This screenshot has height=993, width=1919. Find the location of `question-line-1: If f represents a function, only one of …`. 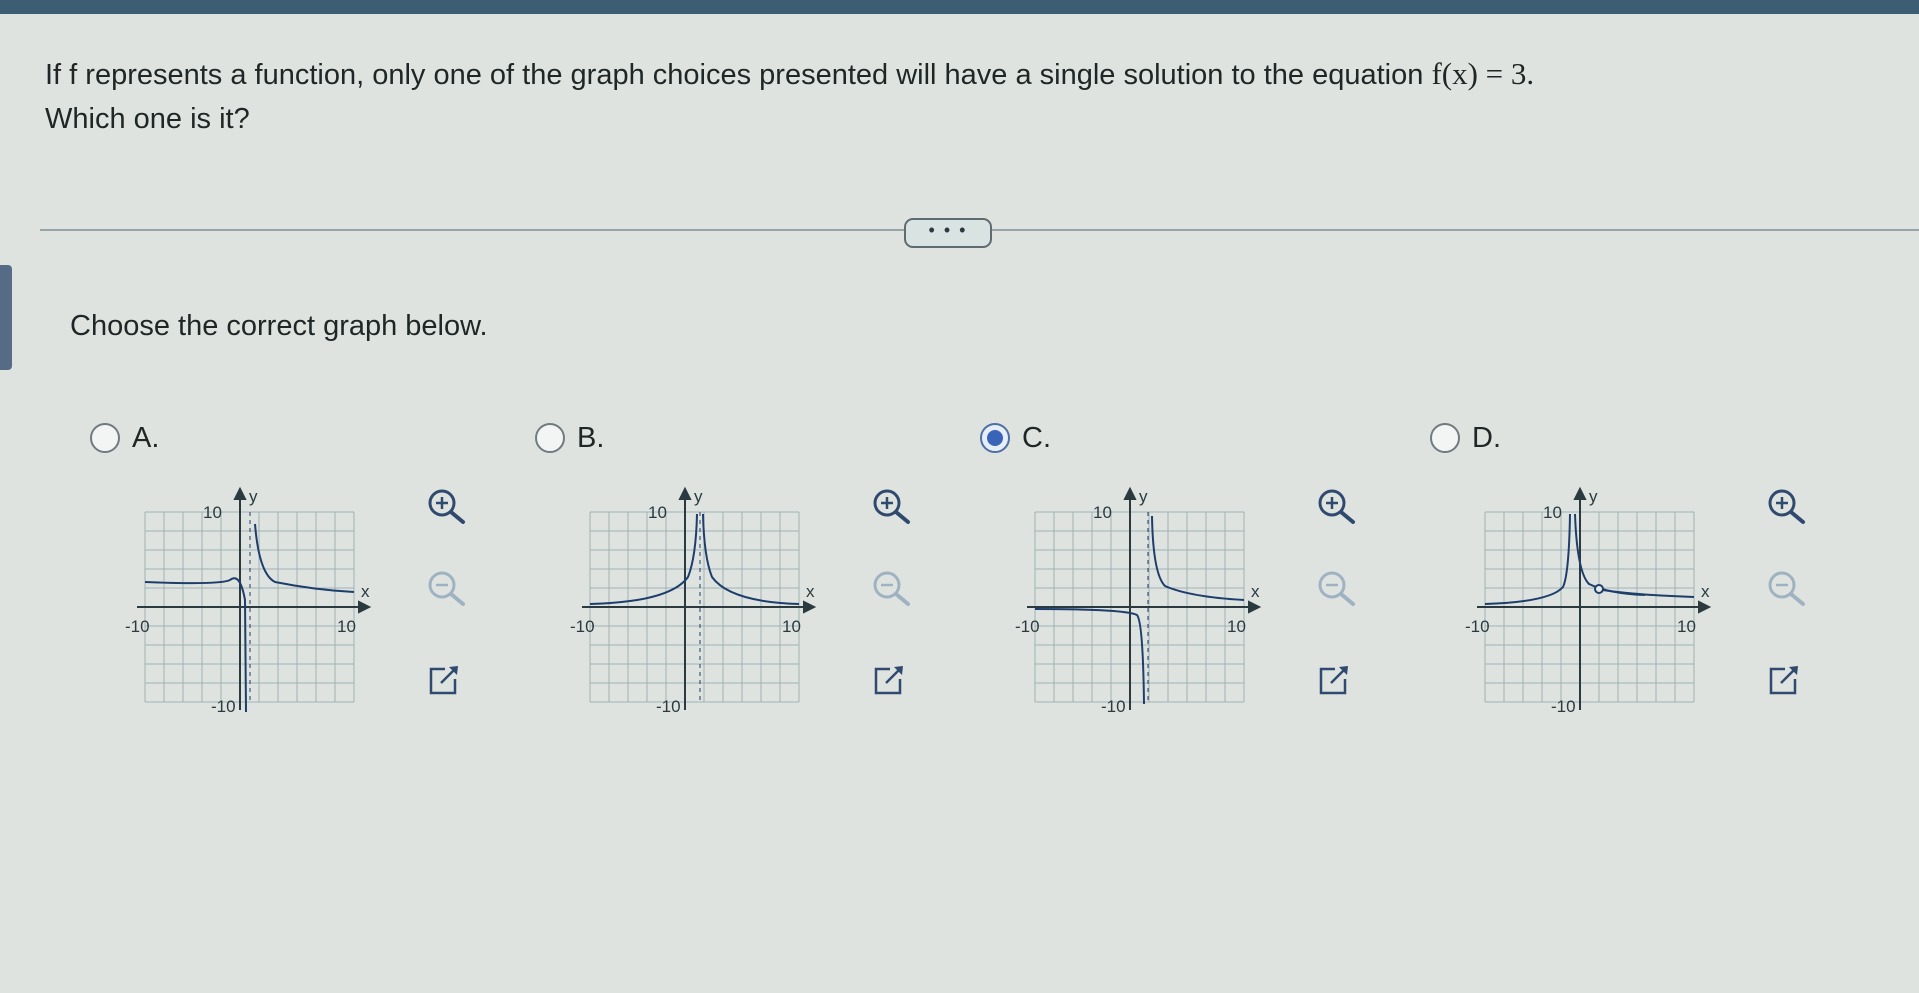

question-line-1: If f represents a function, only one of … is located at coordinates (734, 75).